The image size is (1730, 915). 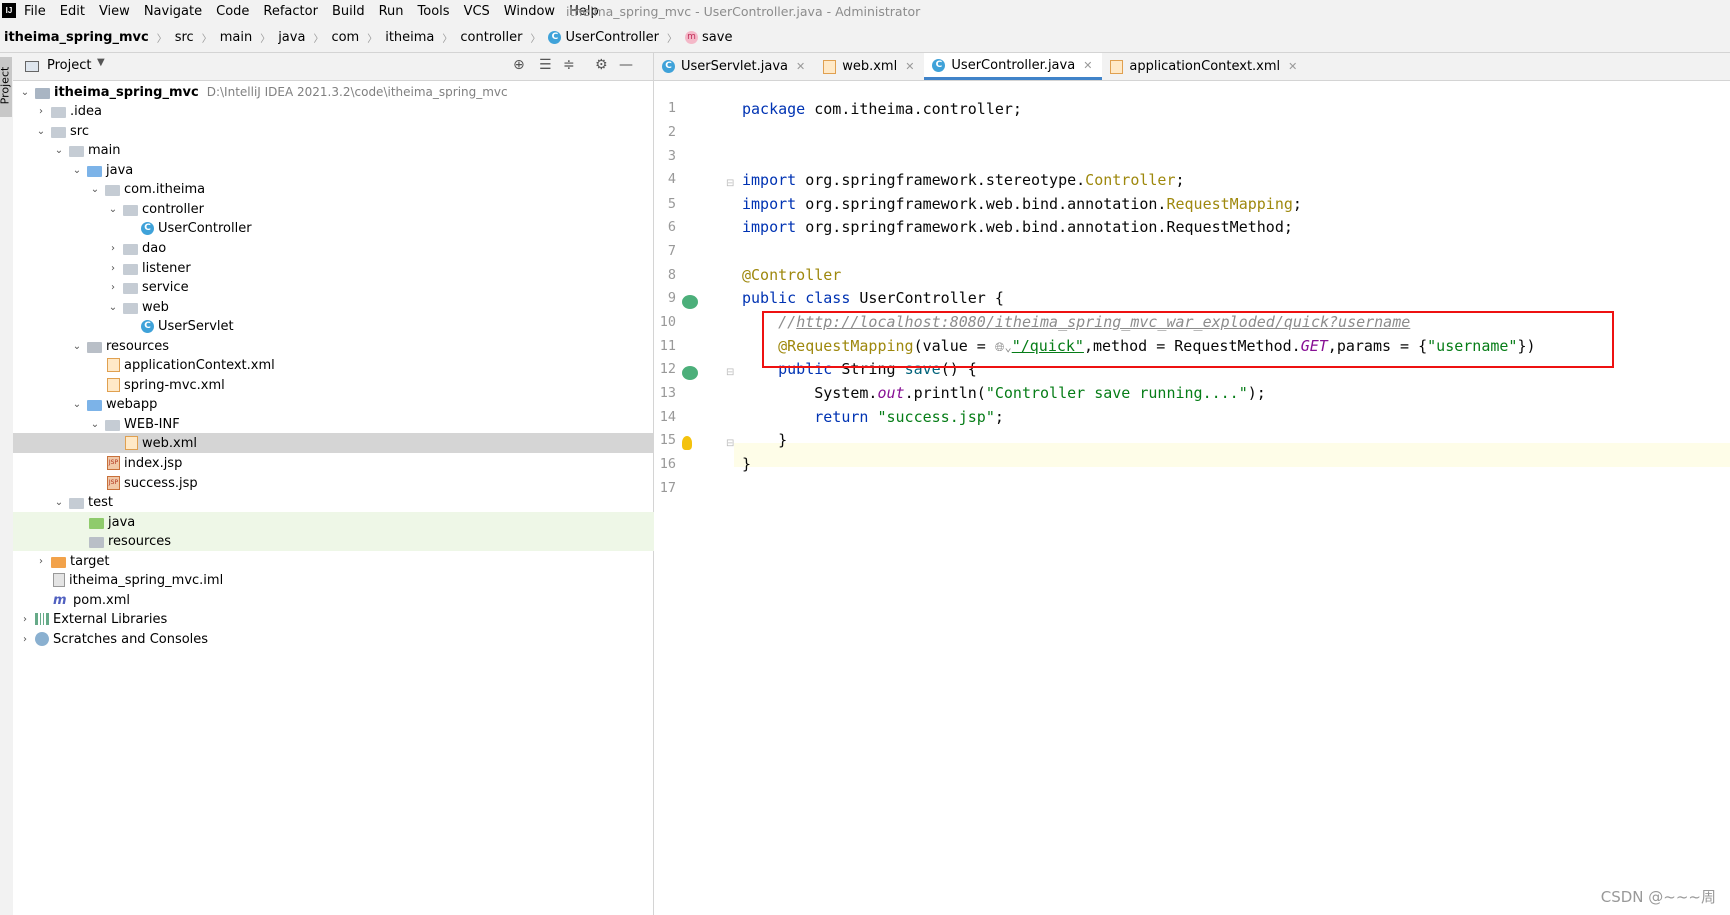 What do you see at coordinates (291, 37) in the screenshot?
I see `breadcrumb-java: java` at bounding box center [291, 37].